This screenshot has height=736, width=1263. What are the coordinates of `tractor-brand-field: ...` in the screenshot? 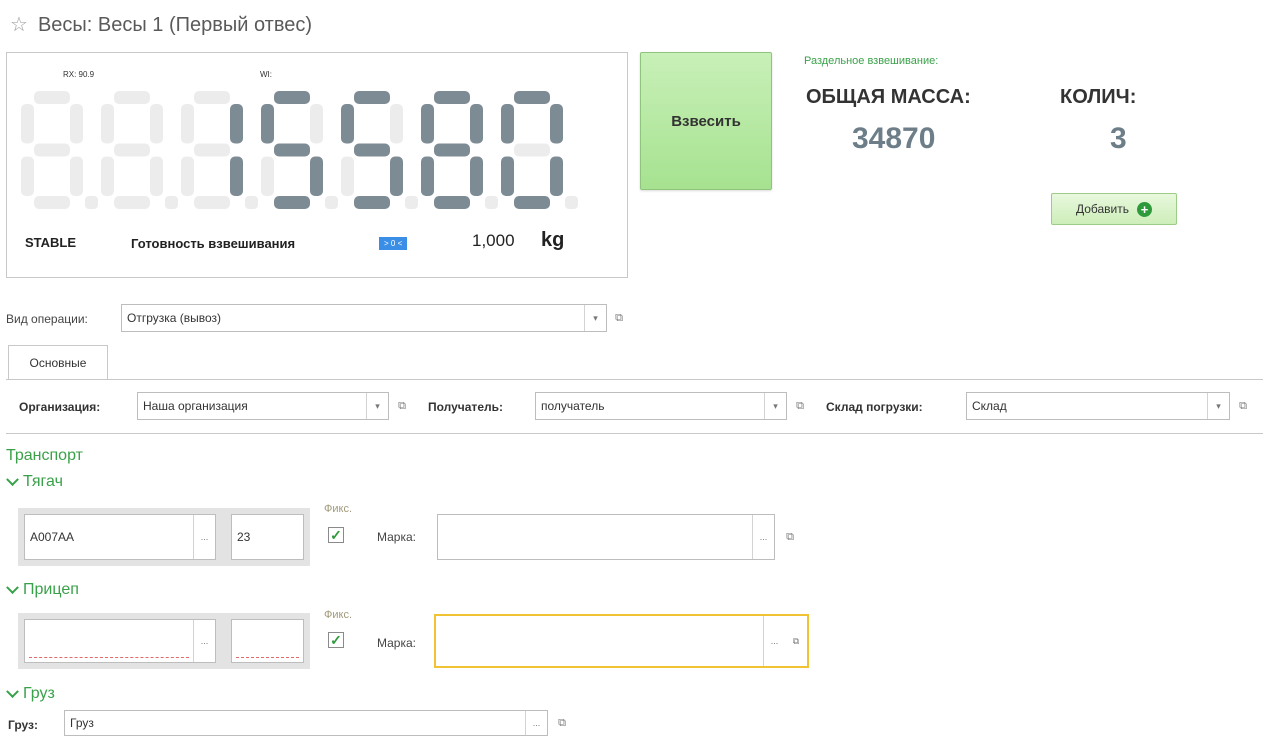 It's located at (606, 537).